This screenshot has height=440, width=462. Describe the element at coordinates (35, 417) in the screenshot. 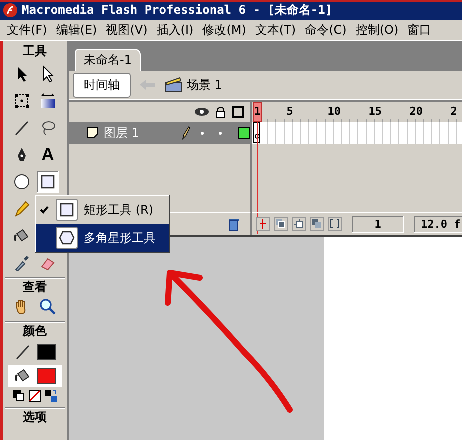

I see `section-label: 选项` at that location.